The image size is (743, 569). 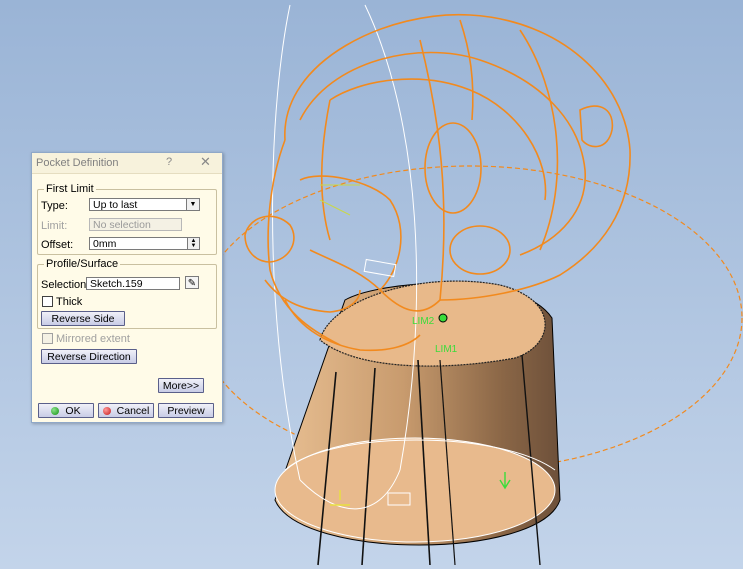 I want to click on dialog-titlebar: Pocket Definition ? ✕, so click(x=127, y=163).